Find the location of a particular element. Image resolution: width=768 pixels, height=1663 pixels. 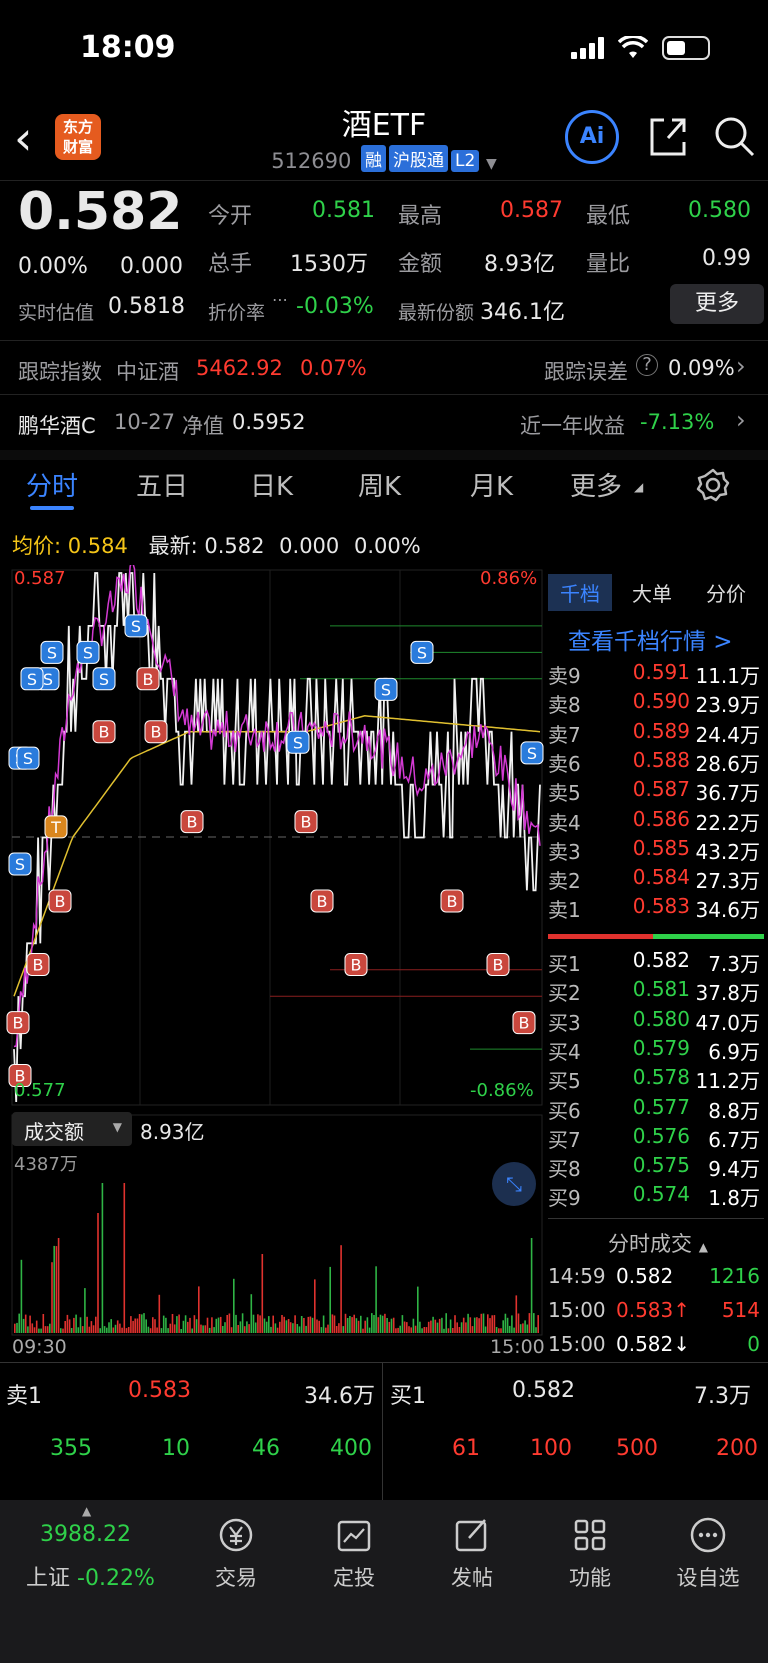

ask-row: 卖6 0.588 28.6万 is located at coordinates (656, 762).